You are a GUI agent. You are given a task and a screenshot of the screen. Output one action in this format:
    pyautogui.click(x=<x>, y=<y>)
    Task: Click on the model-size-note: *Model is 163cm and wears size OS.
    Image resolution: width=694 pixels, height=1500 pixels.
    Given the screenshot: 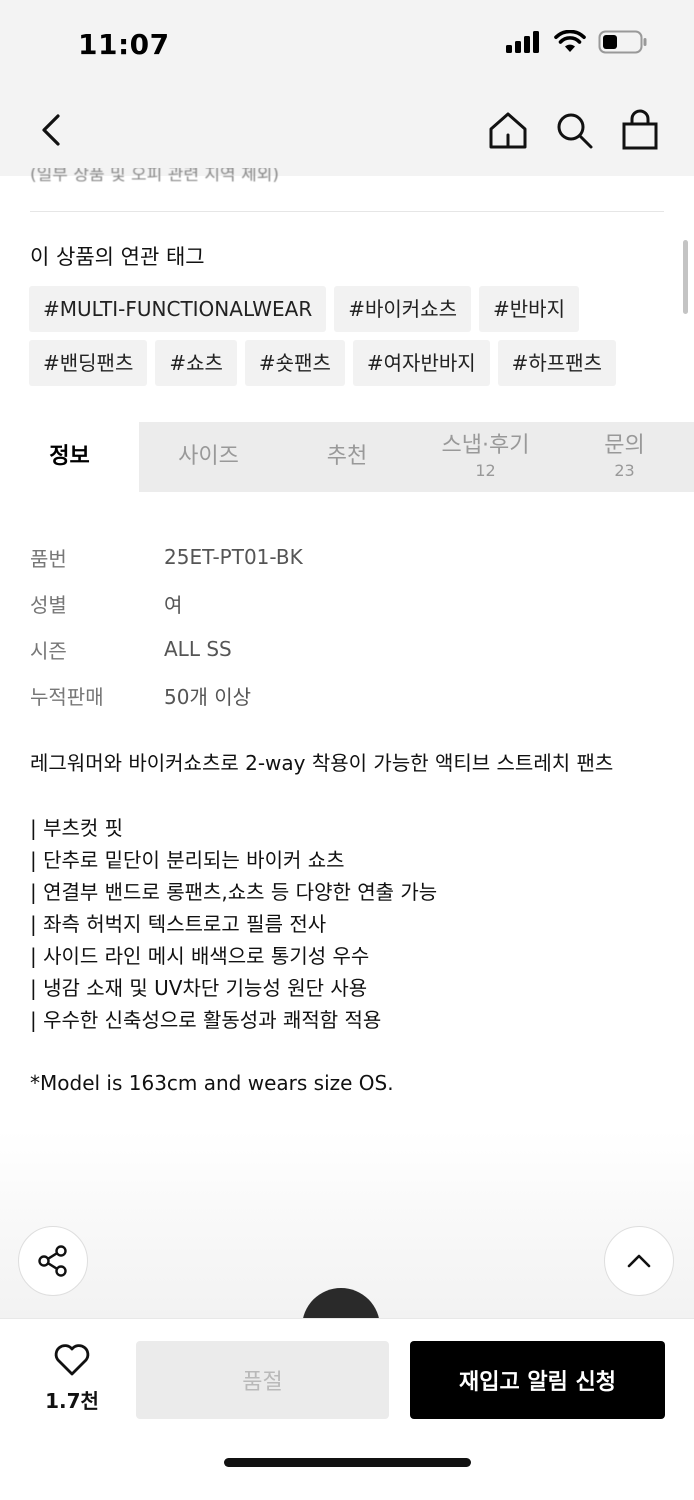 What is the action you would take?
    pyautogui.click(x=212, y=1083)
    